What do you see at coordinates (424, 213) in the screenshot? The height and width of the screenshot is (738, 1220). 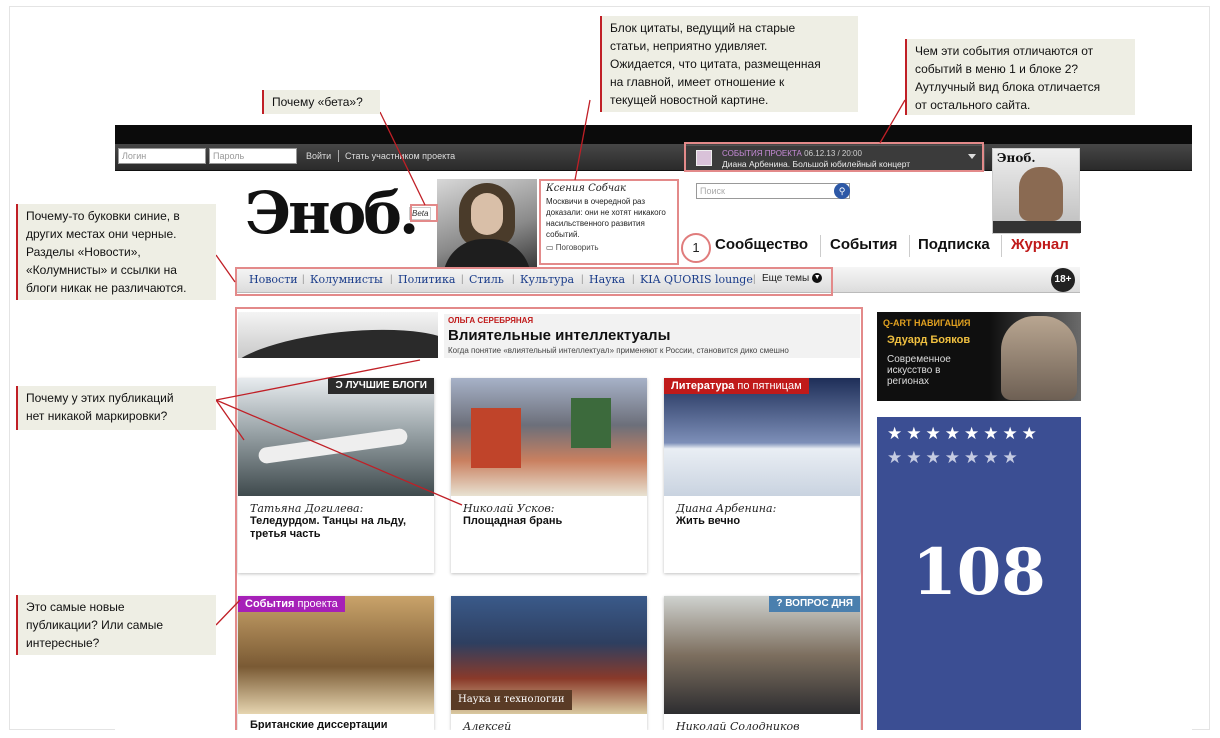 I see `beta-highlight-box` at bounding box center [424, 213].